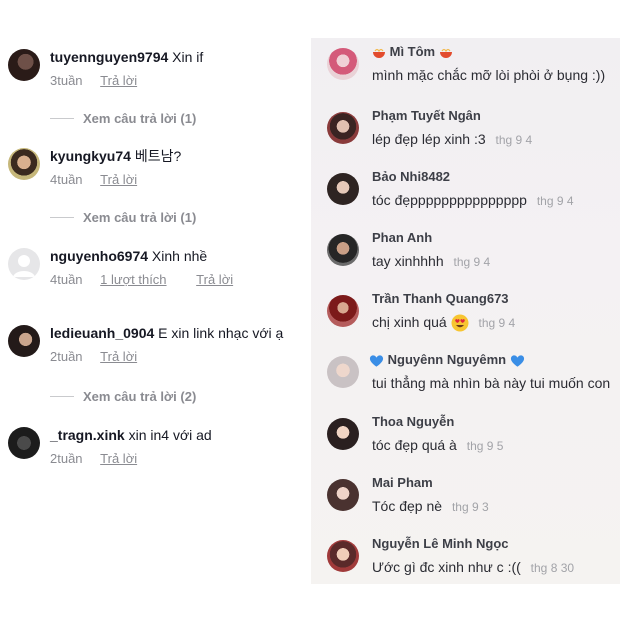 The height and width of the screenshot is (620, 620). I want to click on comment-username: Mai Pham, so click(402, 483).